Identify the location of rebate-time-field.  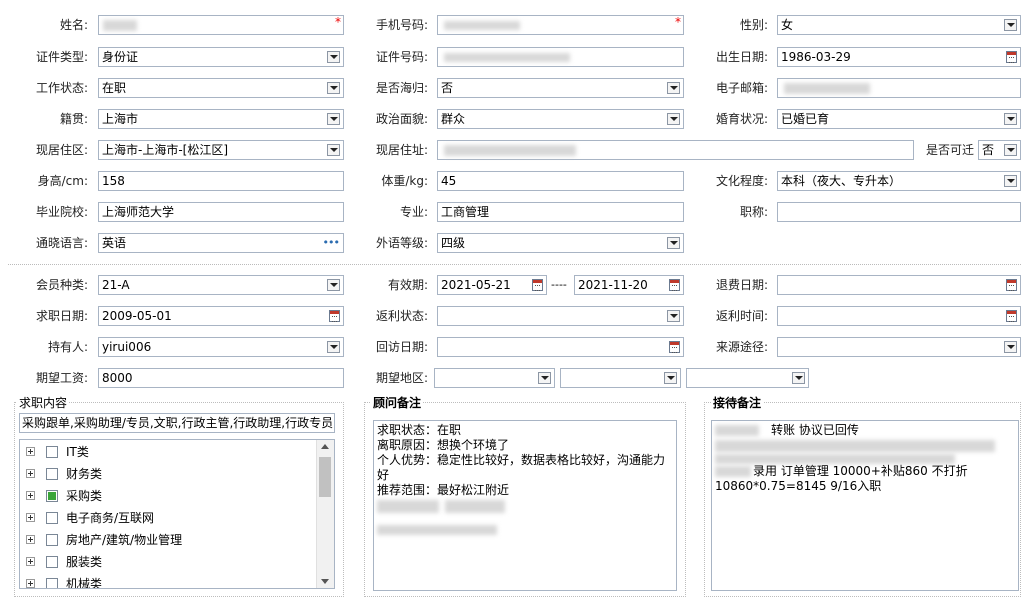
(899, 316).